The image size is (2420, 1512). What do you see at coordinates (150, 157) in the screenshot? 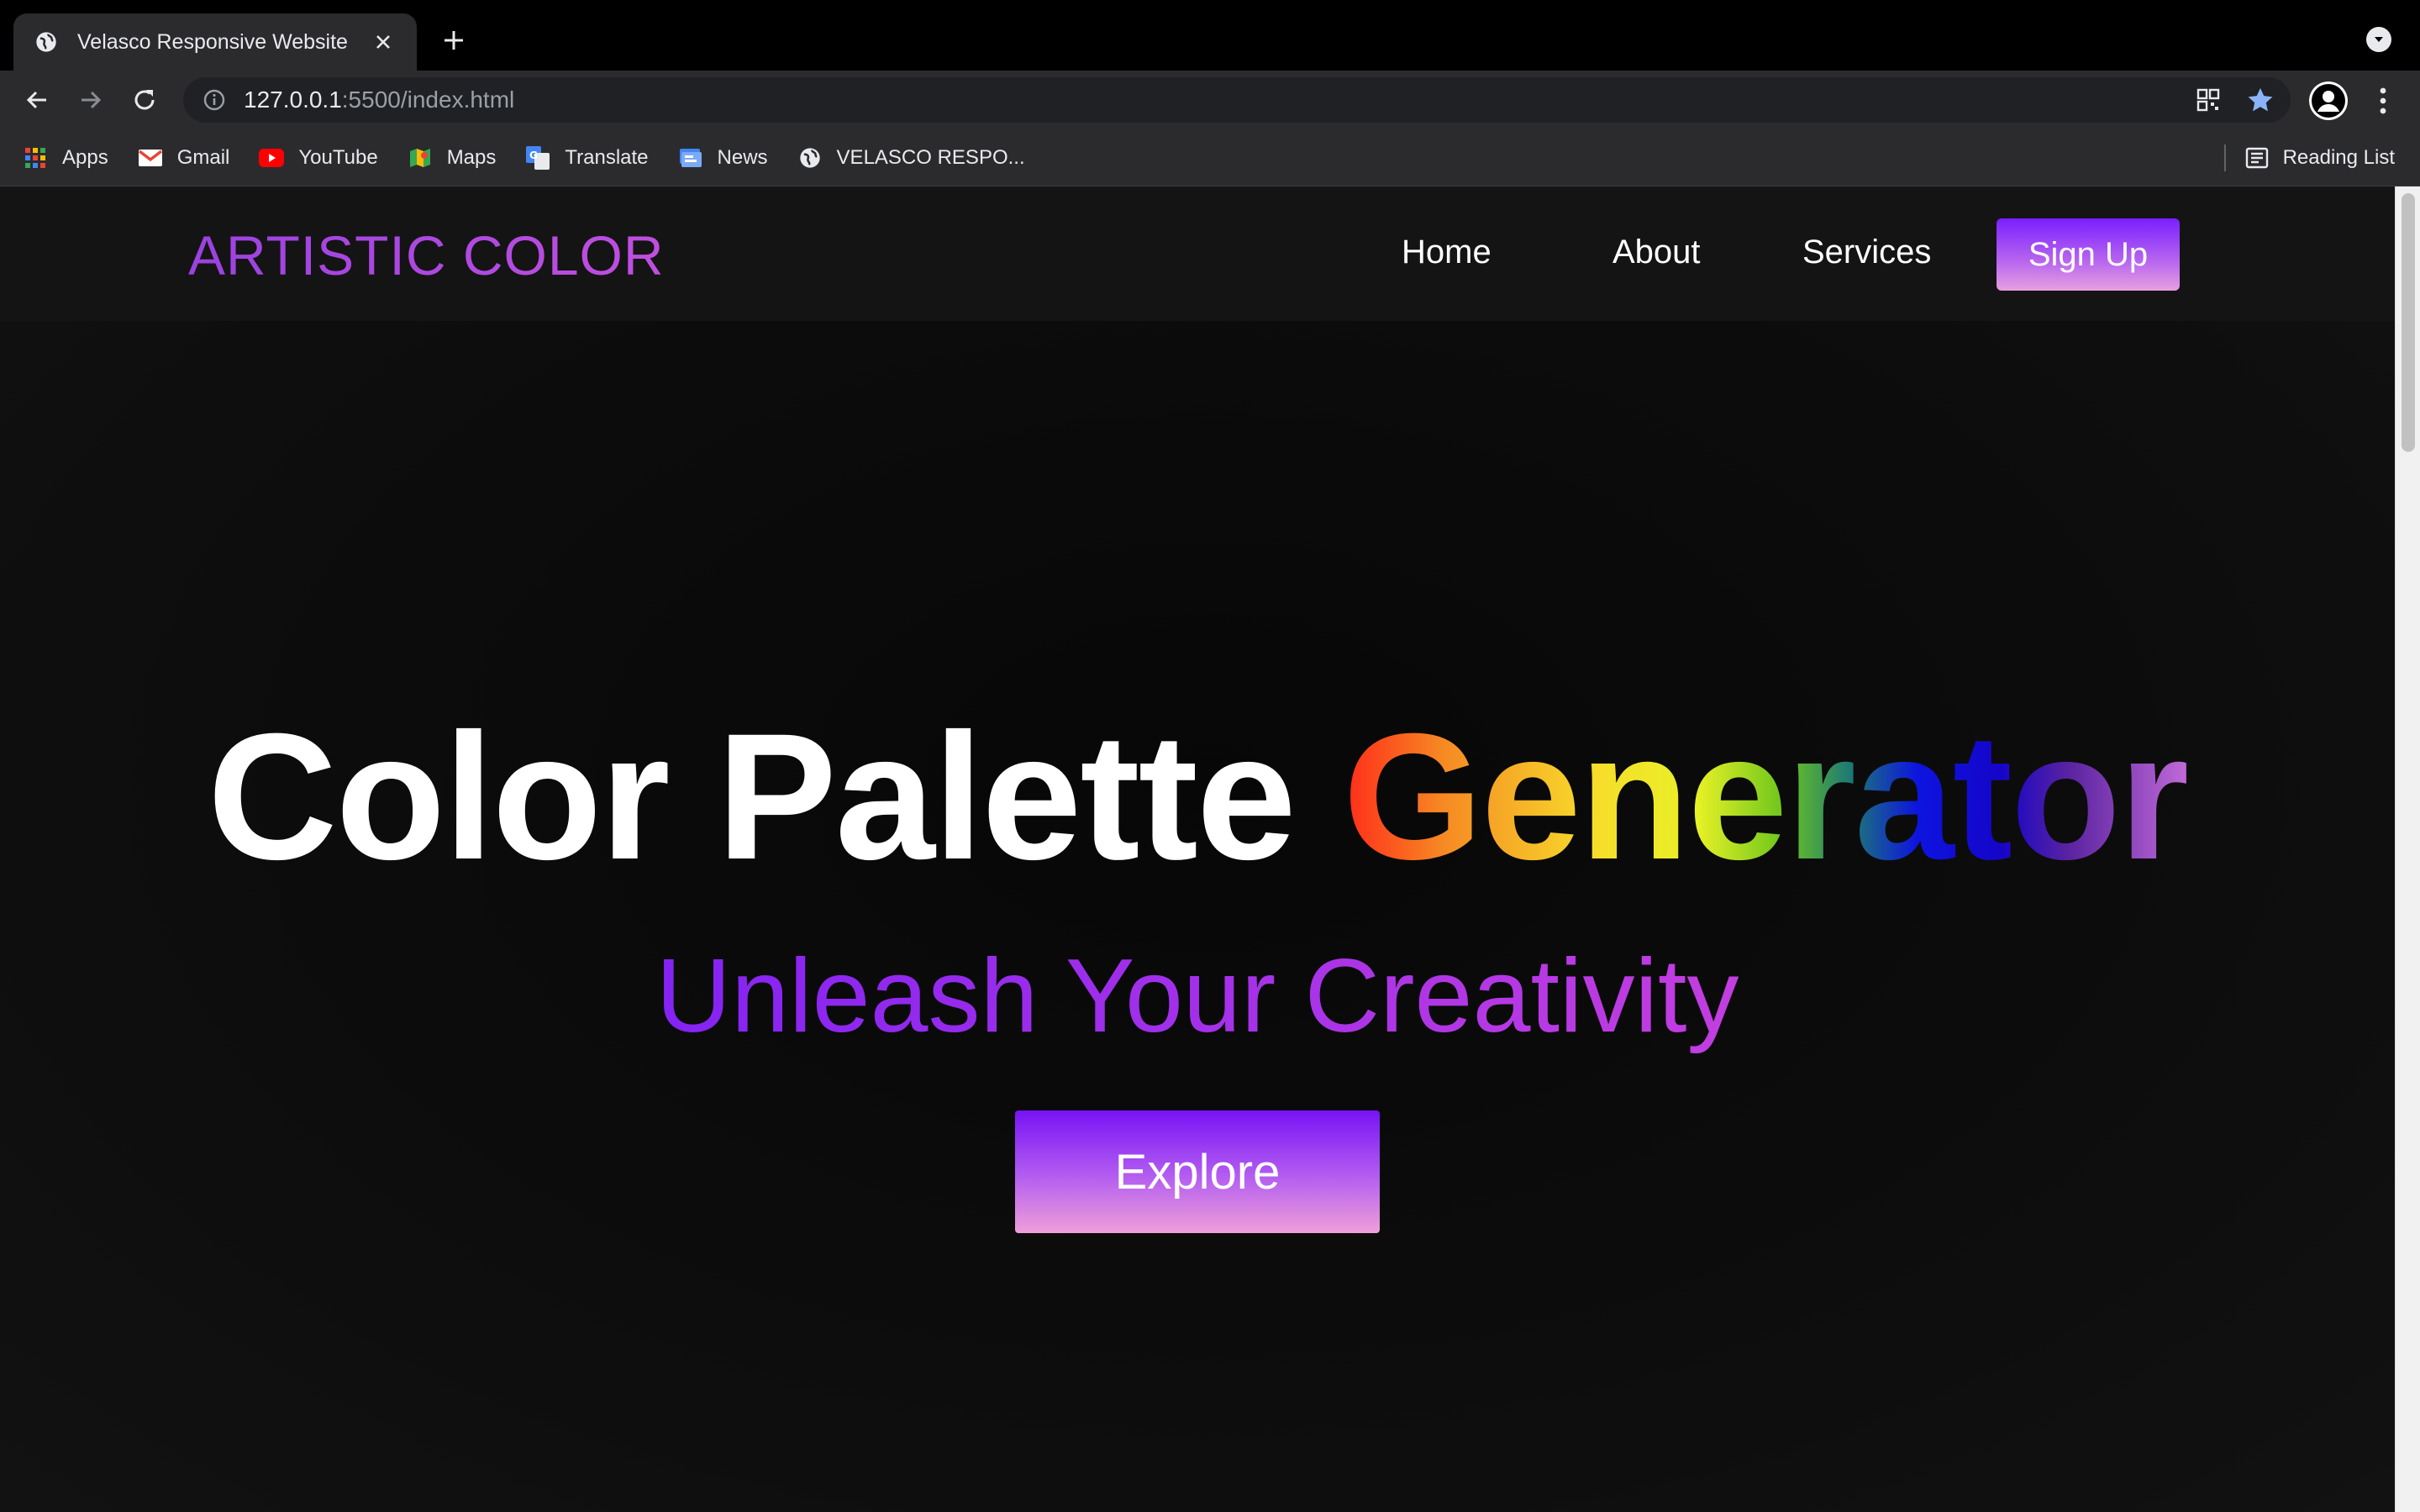
I see `gmail-icon` at bounding box center [150, 157].